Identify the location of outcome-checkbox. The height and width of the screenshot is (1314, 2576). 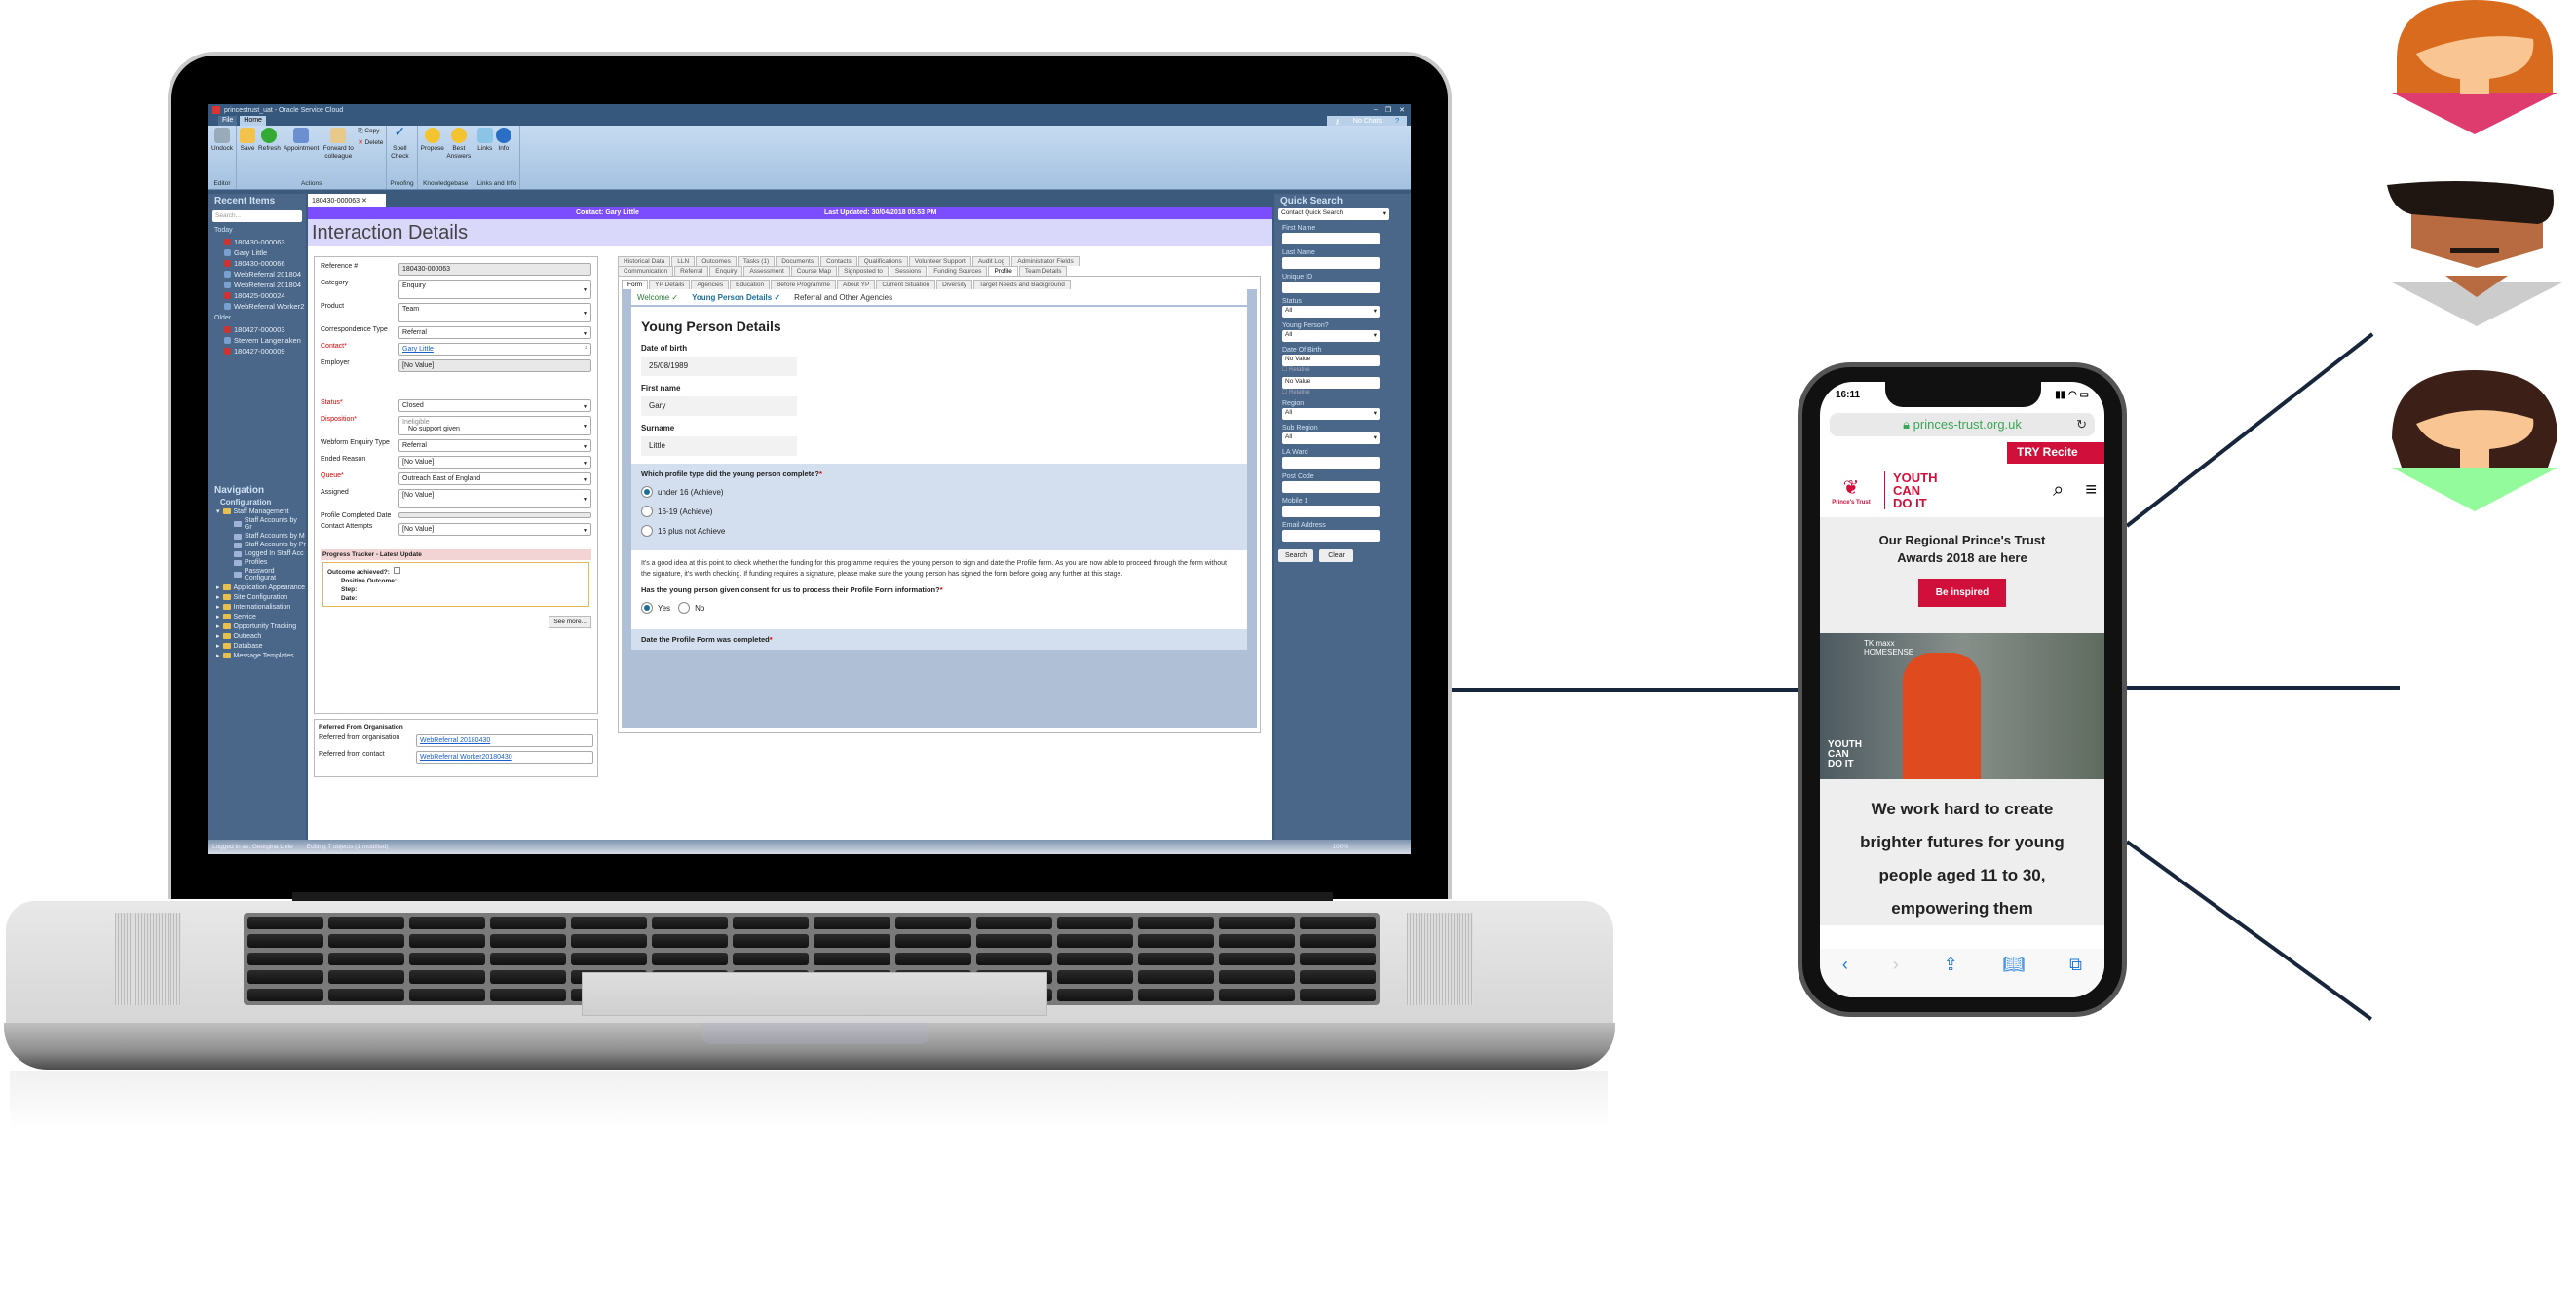
(396, 570).